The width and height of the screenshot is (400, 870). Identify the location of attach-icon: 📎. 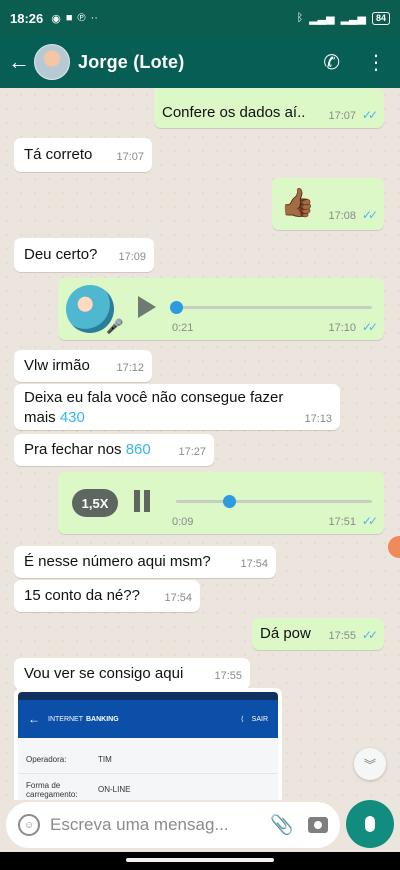
(282, 825).